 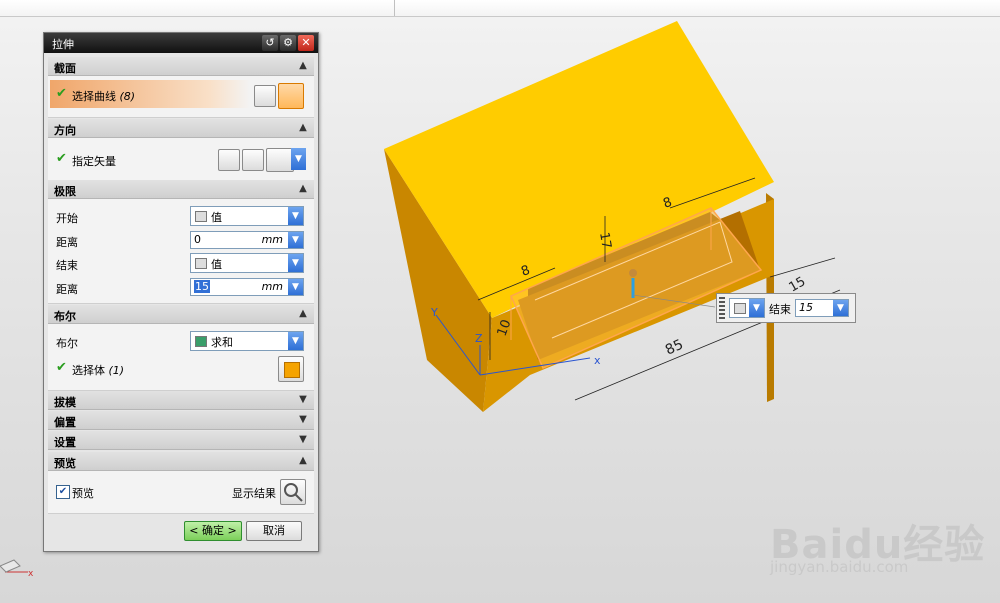 I want to click on view-triad: x, so click(x=20, y=573).